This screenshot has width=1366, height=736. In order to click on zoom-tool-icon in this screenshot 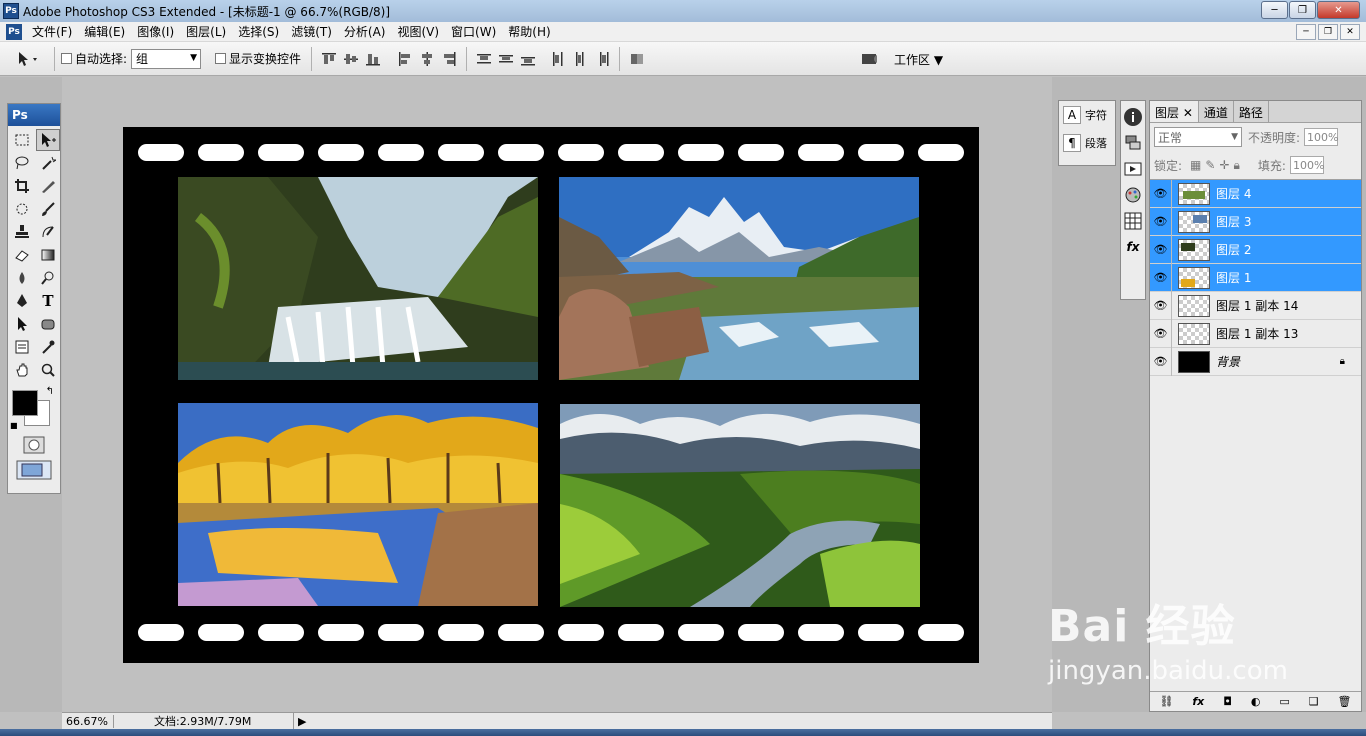, I will do `click(48, 370)`.